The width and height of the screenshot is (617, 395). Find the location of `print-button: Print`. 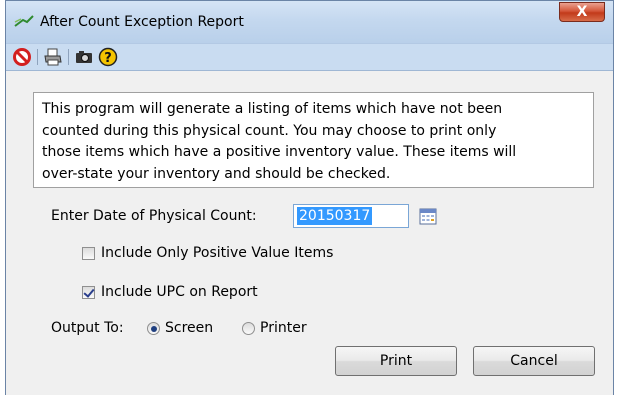

print-button: Print is located at coordinates (396, 361).